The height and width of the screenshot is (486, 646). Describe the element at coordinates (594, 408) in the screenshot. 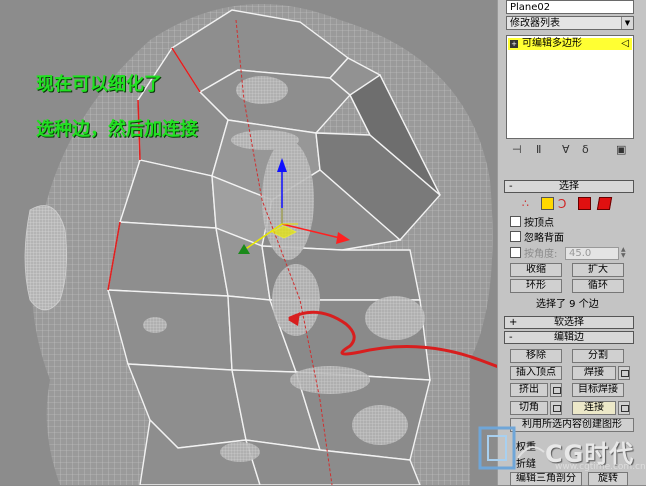

I see `connect-button: 连接` at that location.